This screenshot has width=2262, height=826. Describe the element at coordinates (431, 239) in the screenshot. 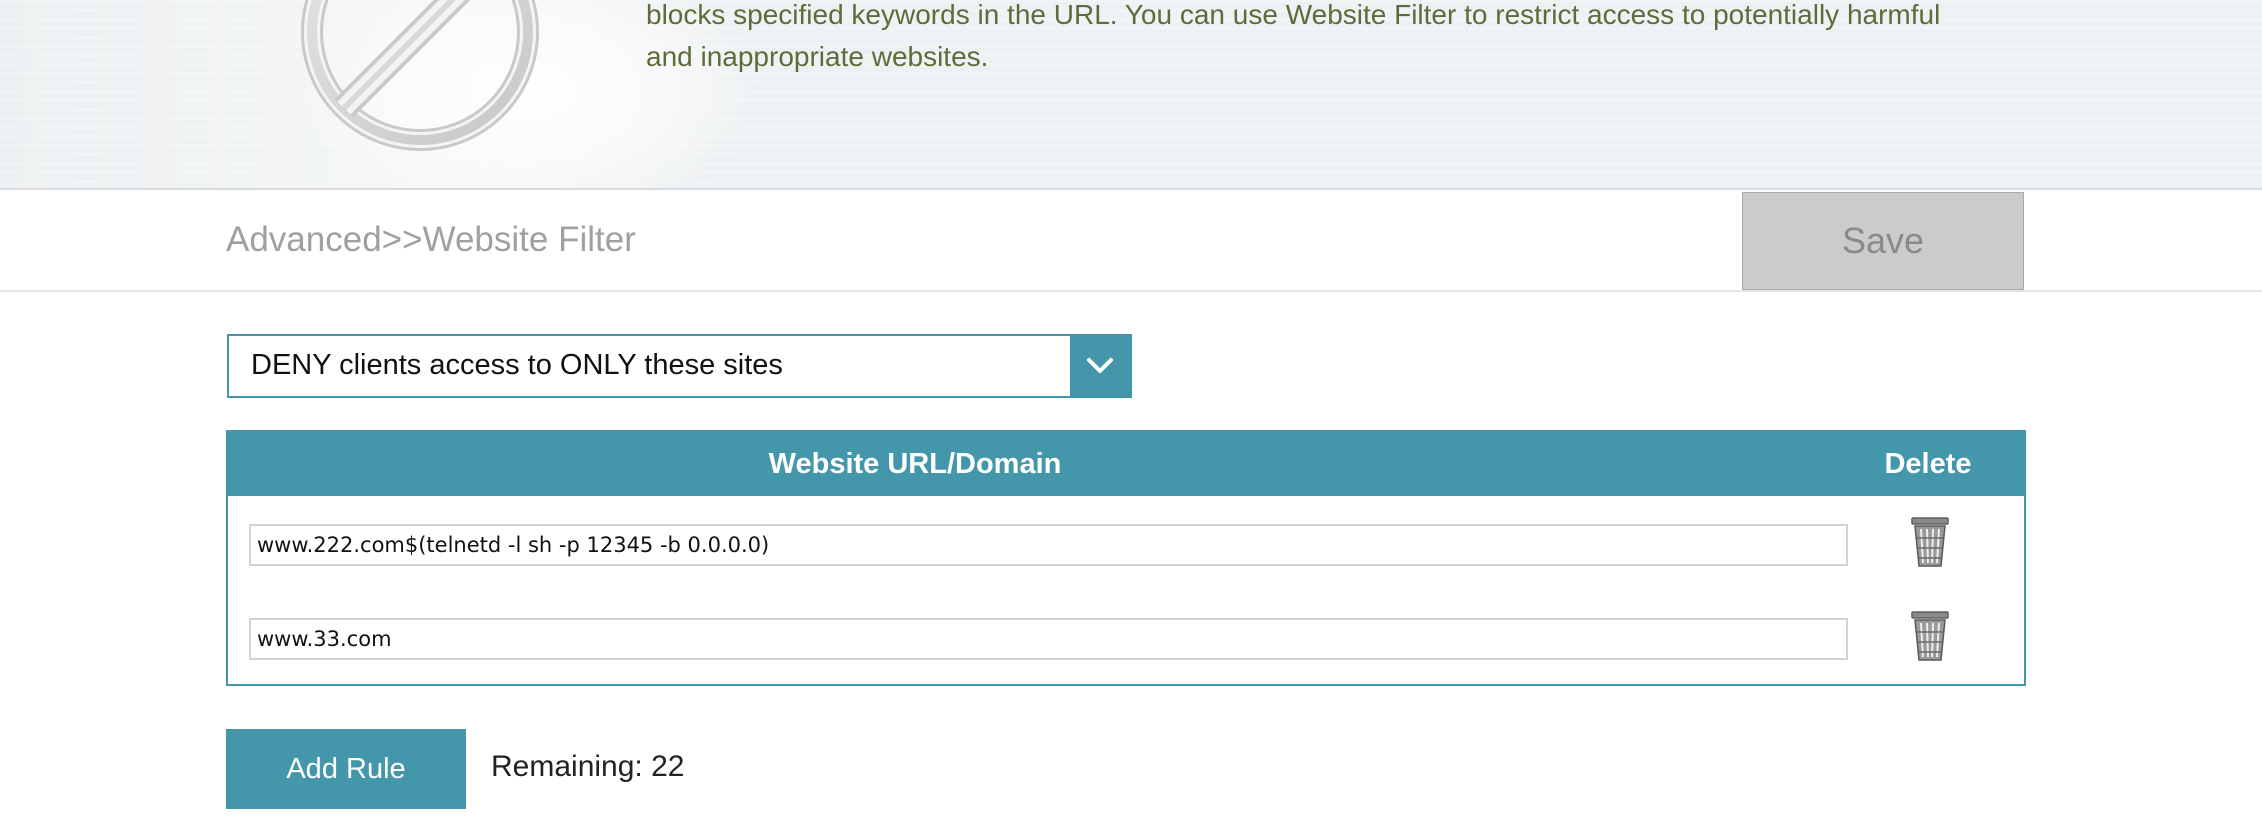

I see `breadcrumb: Advanced>>Website Filter` at that location.